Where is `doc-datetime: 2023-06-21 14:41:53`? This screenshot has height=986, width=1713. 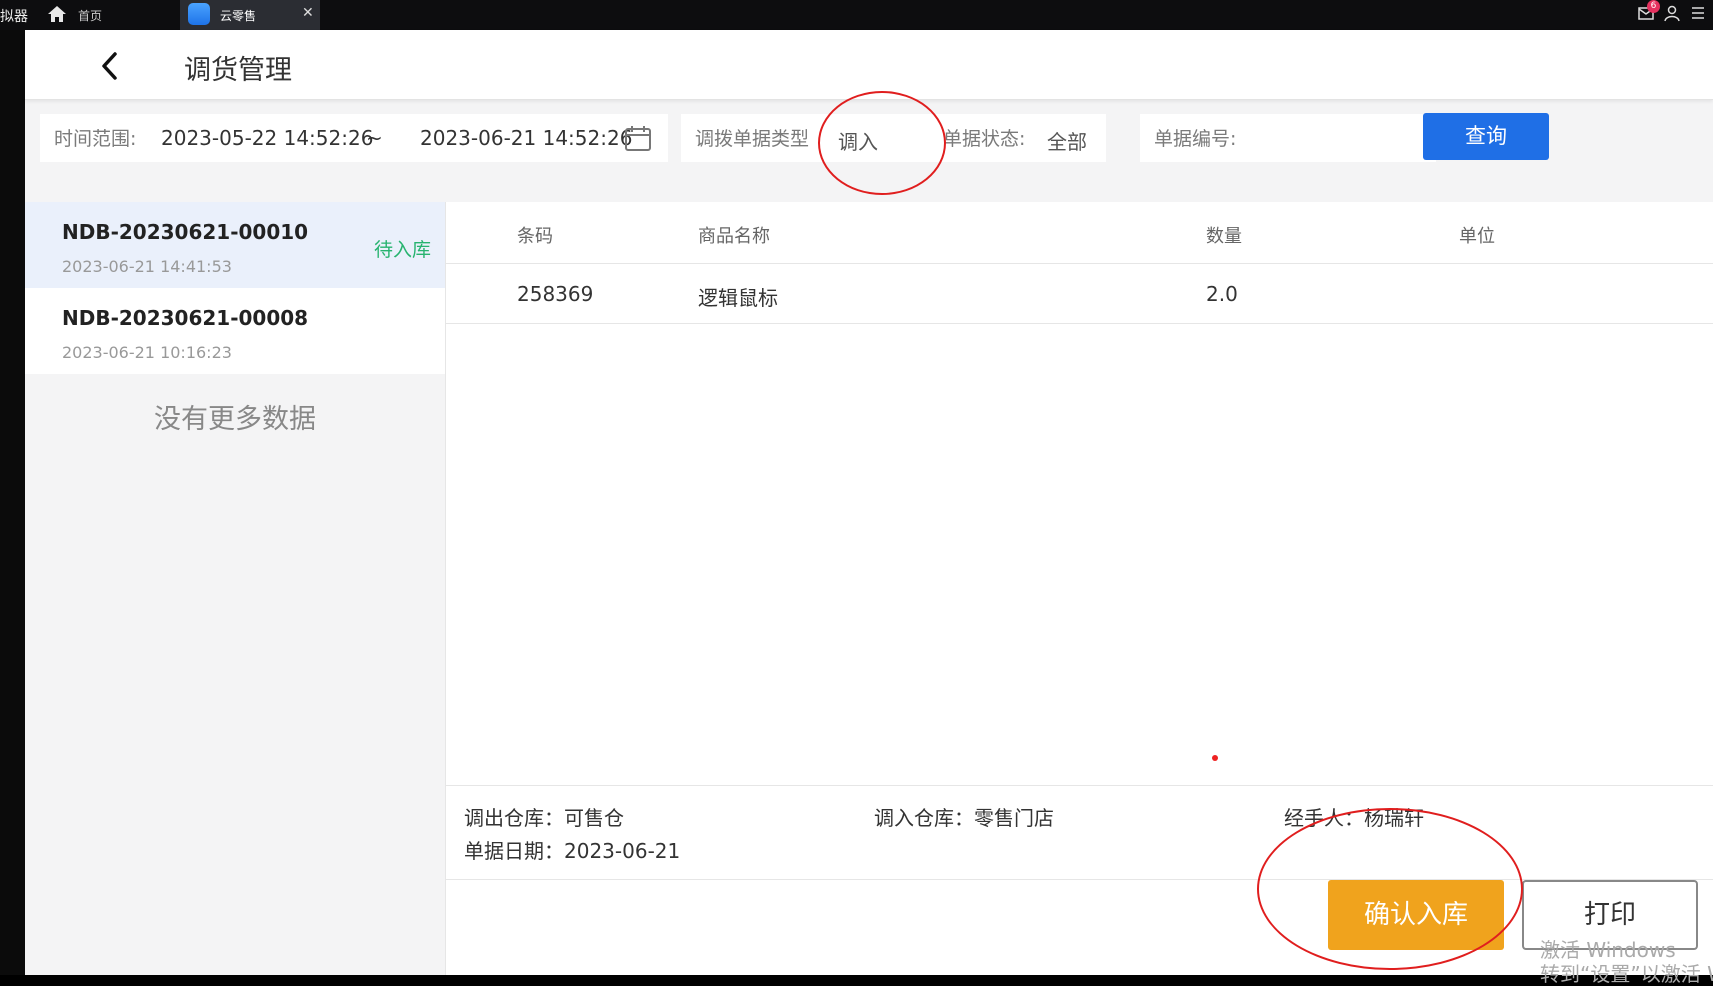
doc-datetime: 2023-06-21 14:41:53 is located at coordinates (147, 266).